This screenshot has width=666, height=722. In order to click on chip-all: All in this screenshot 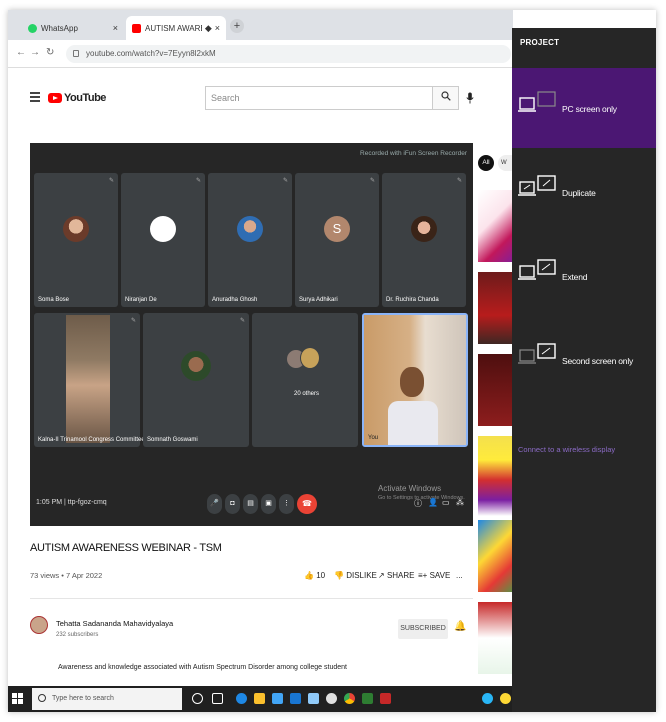, I will do `click(486, 163)`.